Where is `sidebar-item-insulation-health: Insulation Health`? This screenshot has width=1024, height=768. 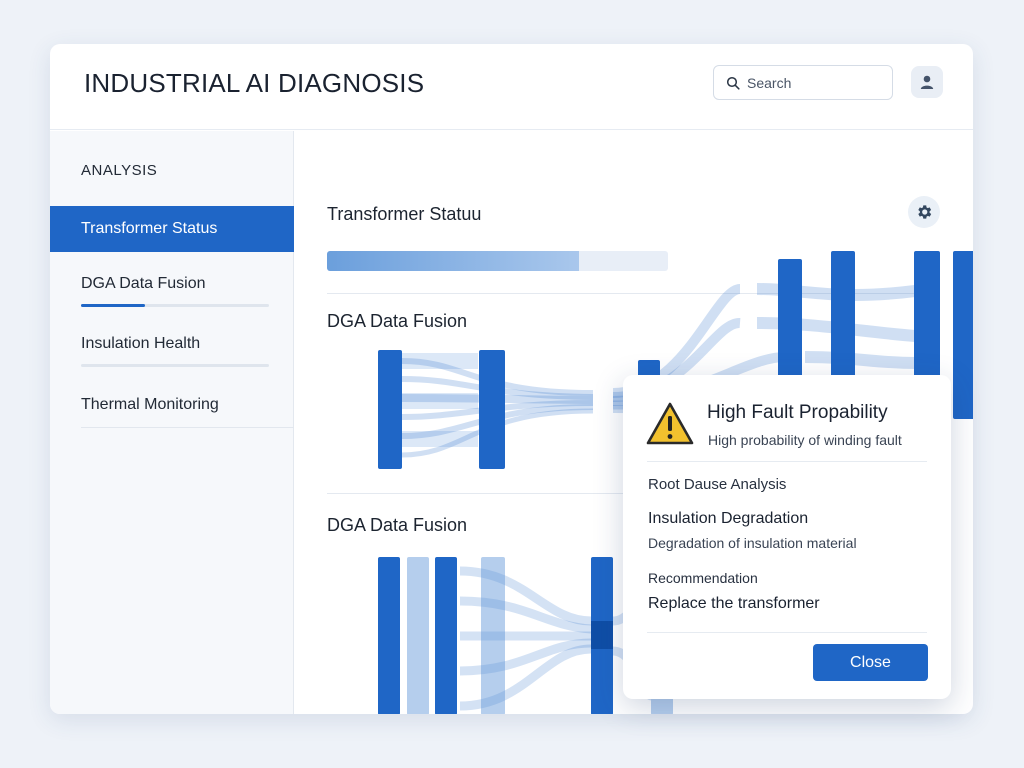
sidebar-item-insulation-health: Insulation Health is located at coordinates (172, 344).